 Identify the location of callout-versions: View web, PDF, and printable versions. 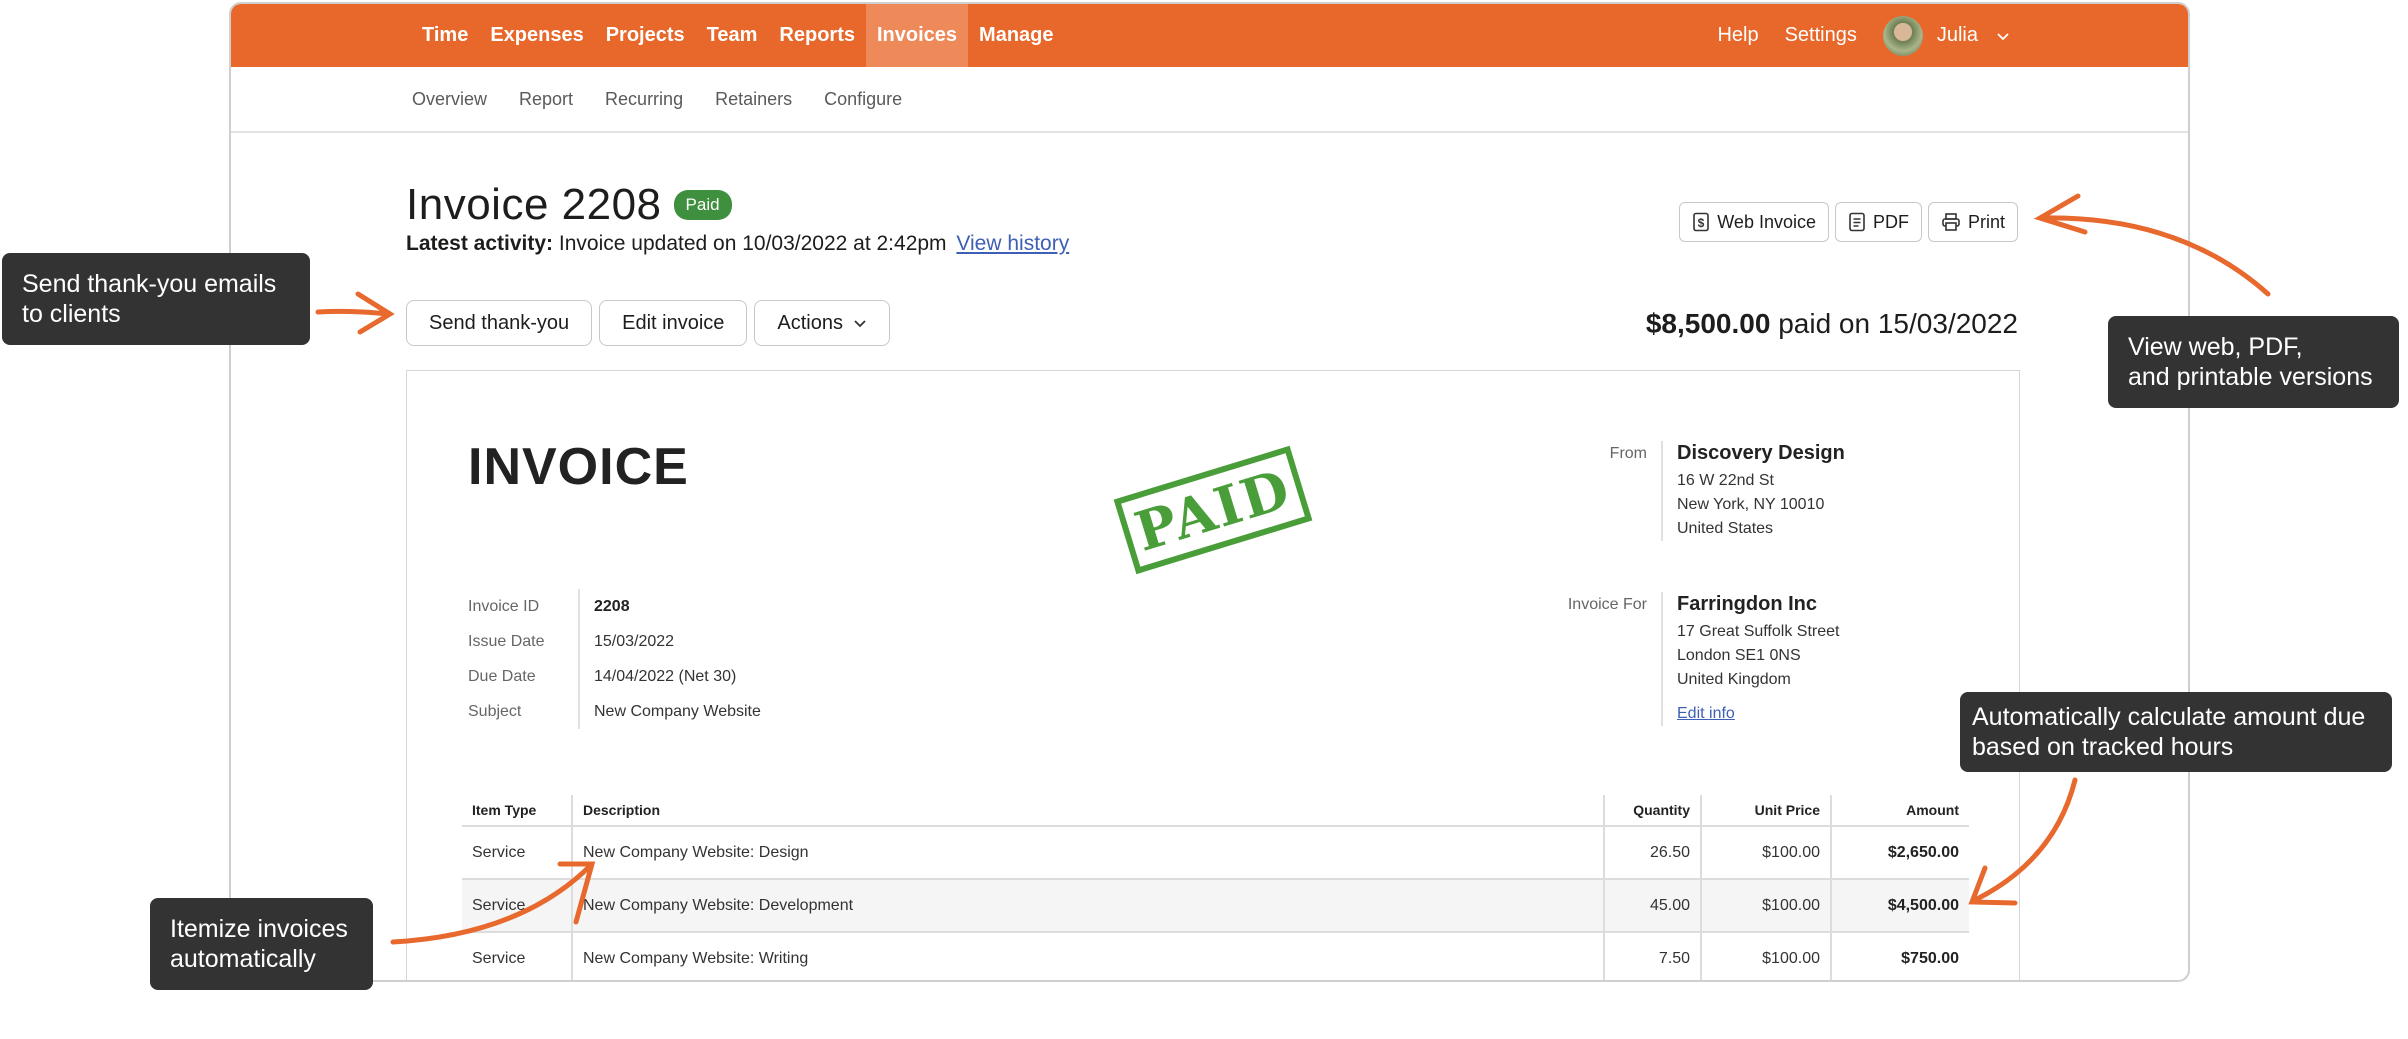
(2253, 362).